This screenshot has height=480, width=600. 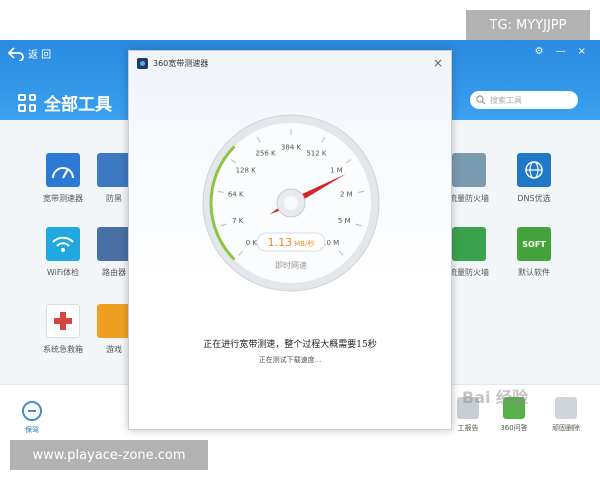 I want to click on speed-unit: MB/秒, so click(x=304, y=243).